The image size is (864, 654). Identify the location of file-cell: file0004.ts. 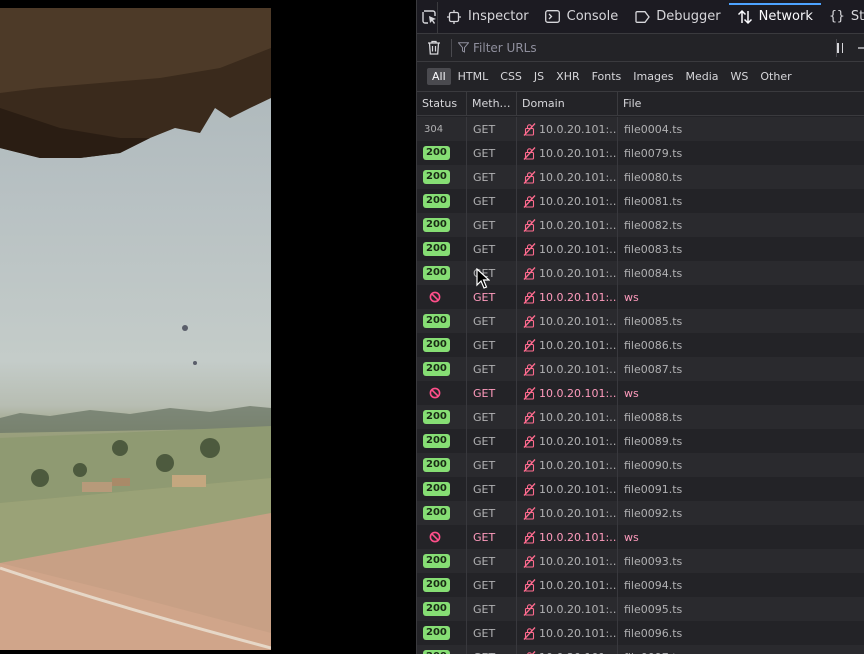
(653, 129).